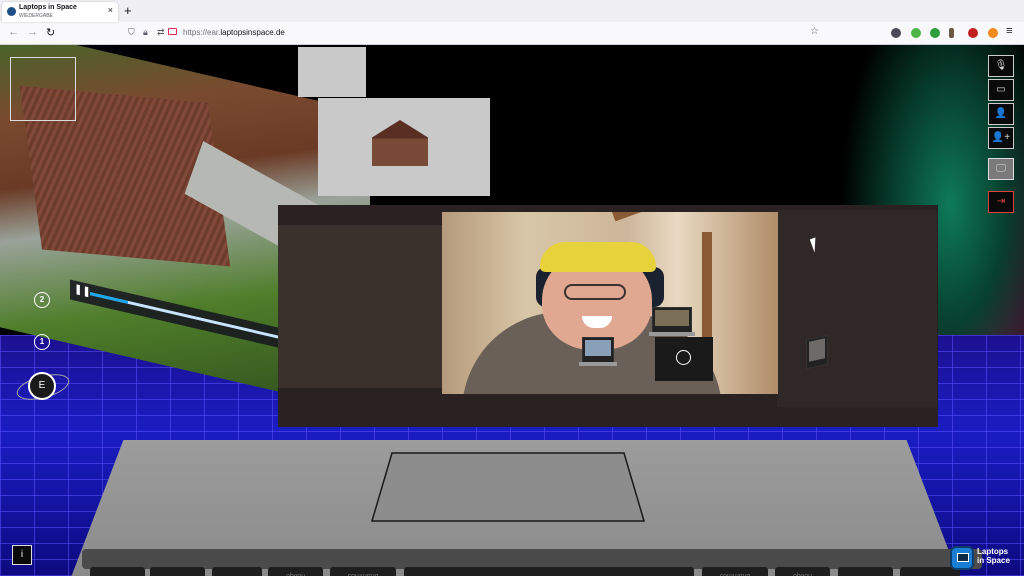  What do you see at coordinates (360, 306) in the screenshot?
I see `room-left-panel` at bounding box center [360, 306].